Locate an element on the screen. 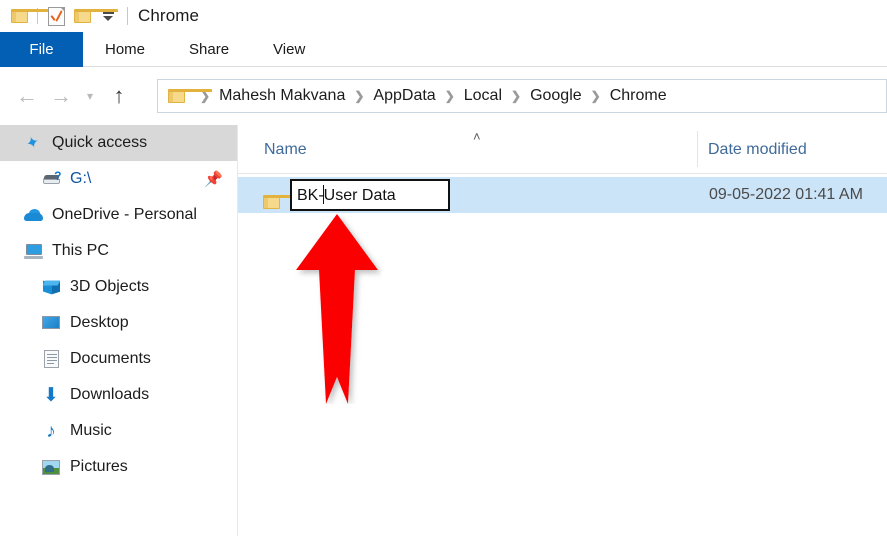 This screenshot has height=536, width=887. sidebar-item-label: OneDrive - Personal is located at coordinates (124, 214).